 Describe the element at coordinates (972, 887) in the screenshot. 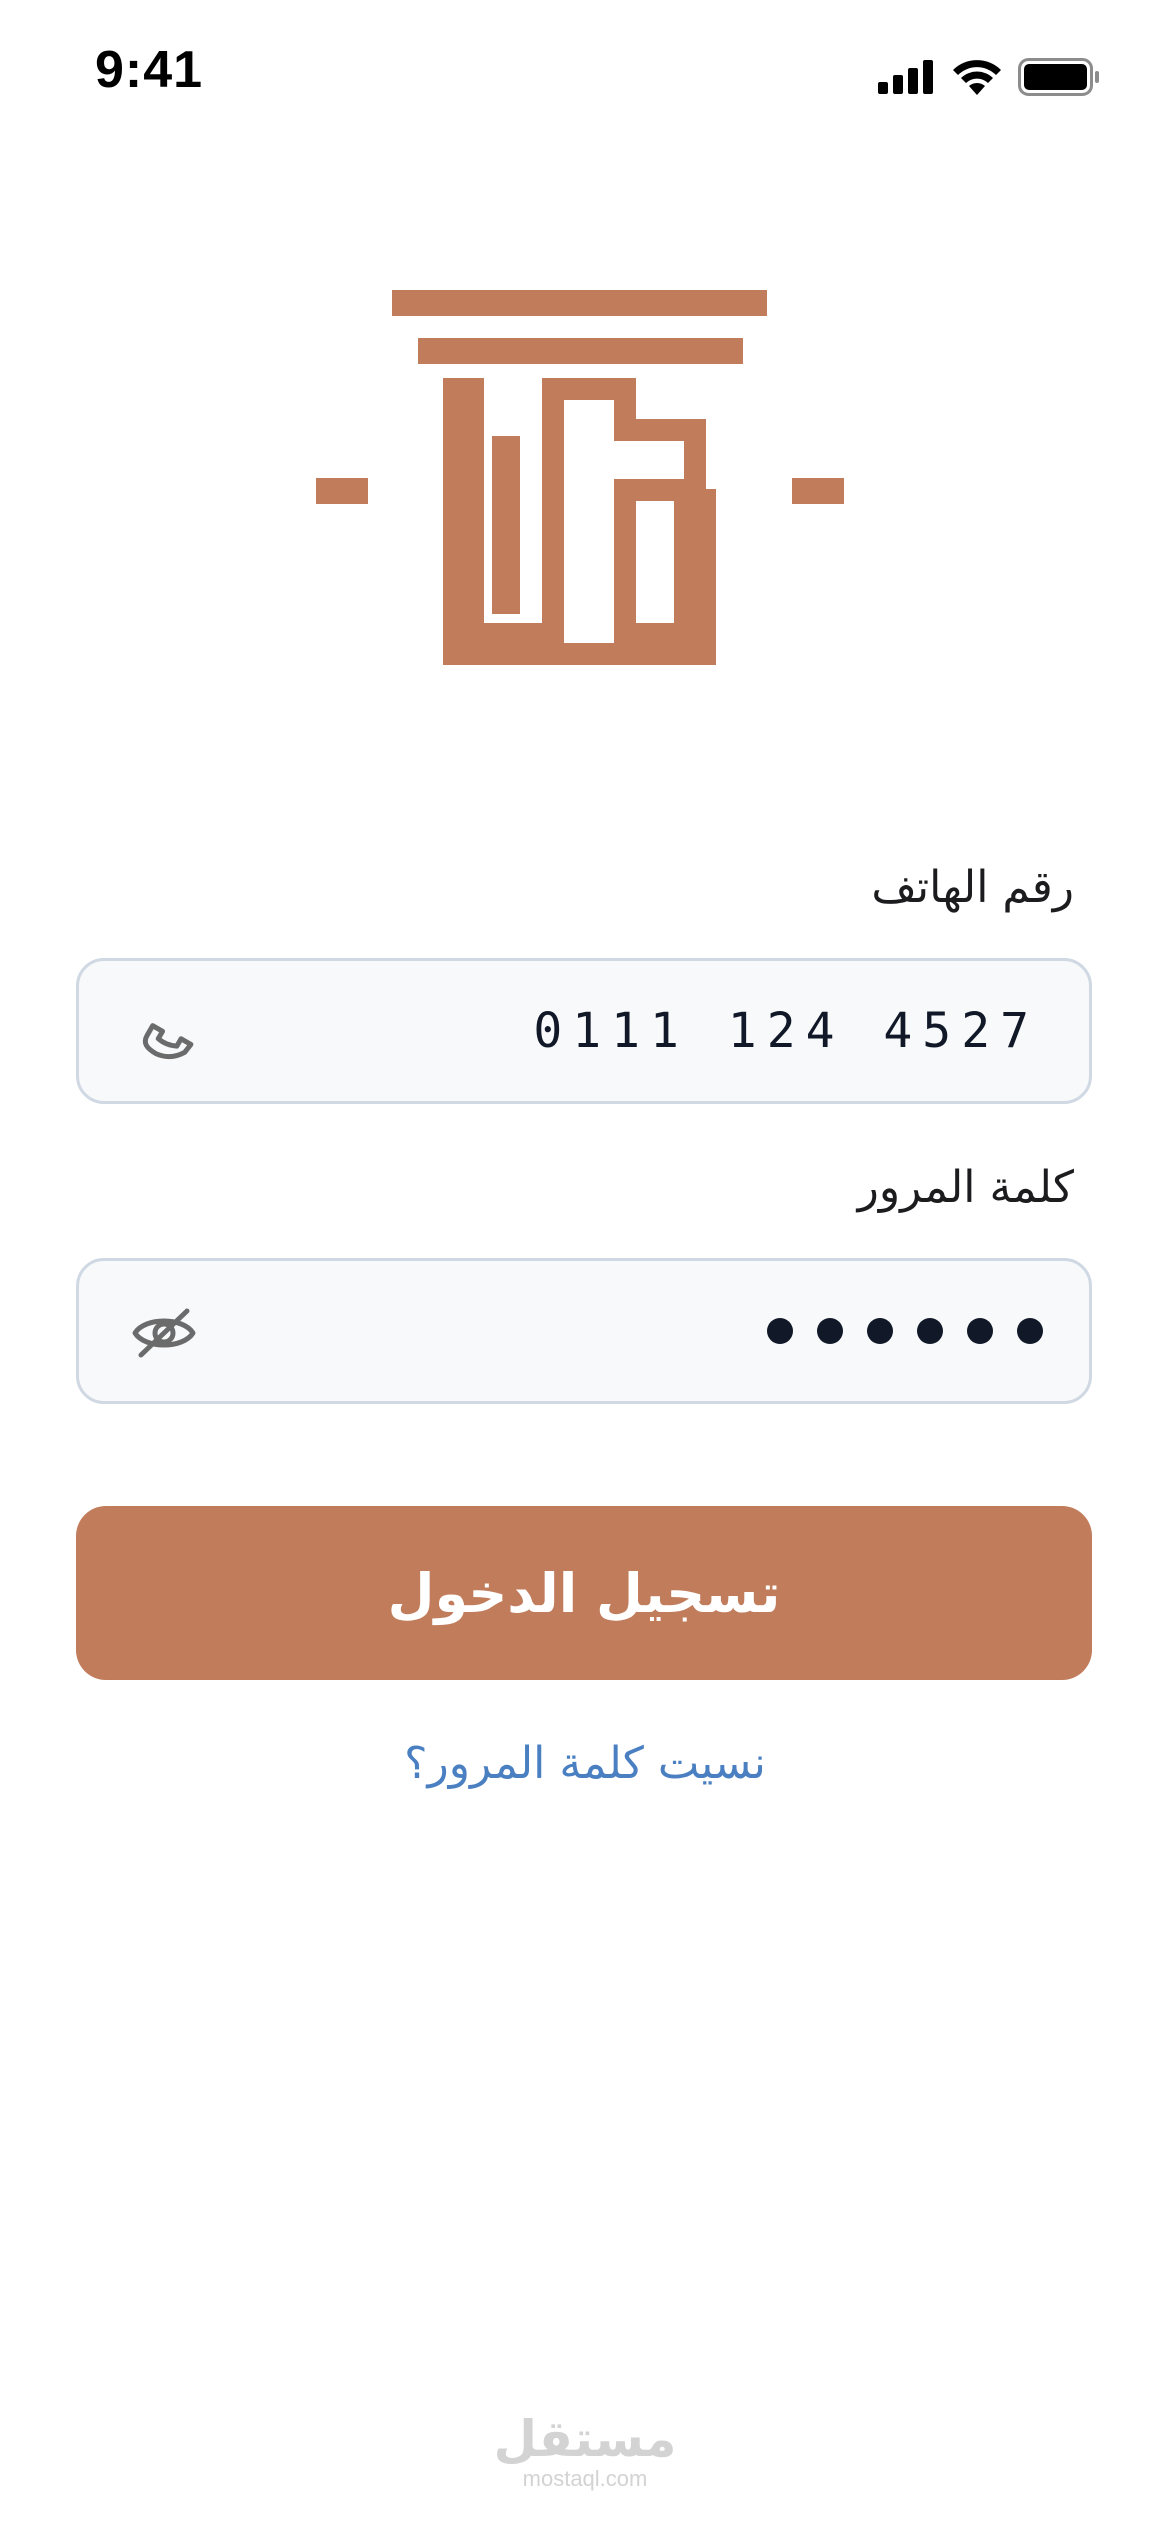

I see `phone-label: رقم الهاتف` at that location.